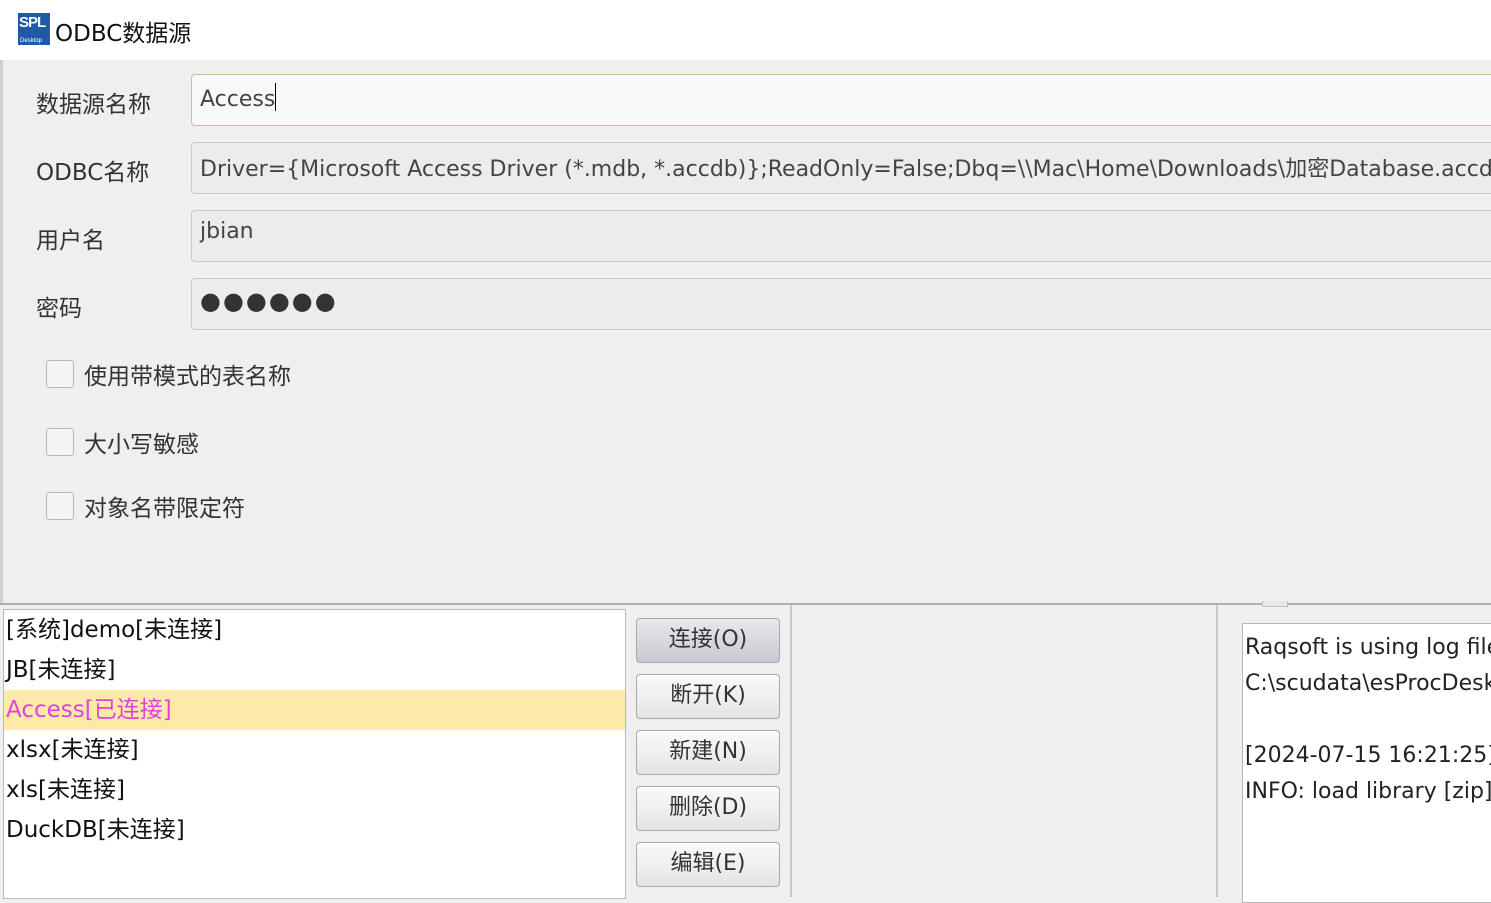  I want to click on log-line: Raqsoft is using log file, so click(1368, 647).